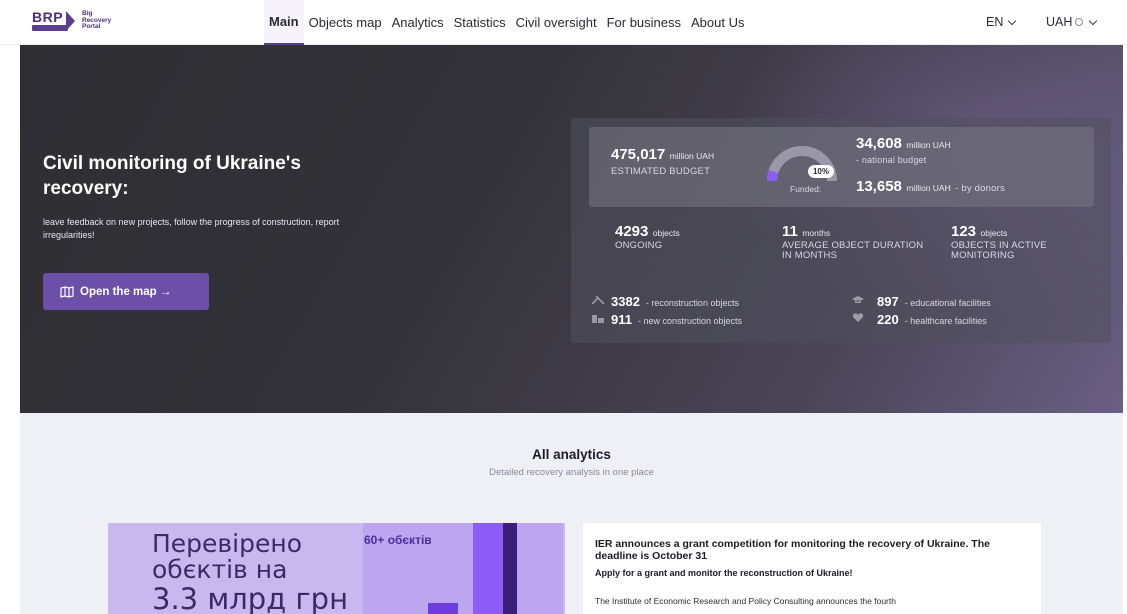  Describe the element at coordinates (556, 22) in the screenshot. I see `nav-item-civil-oversight: Civil oversight` at that location.